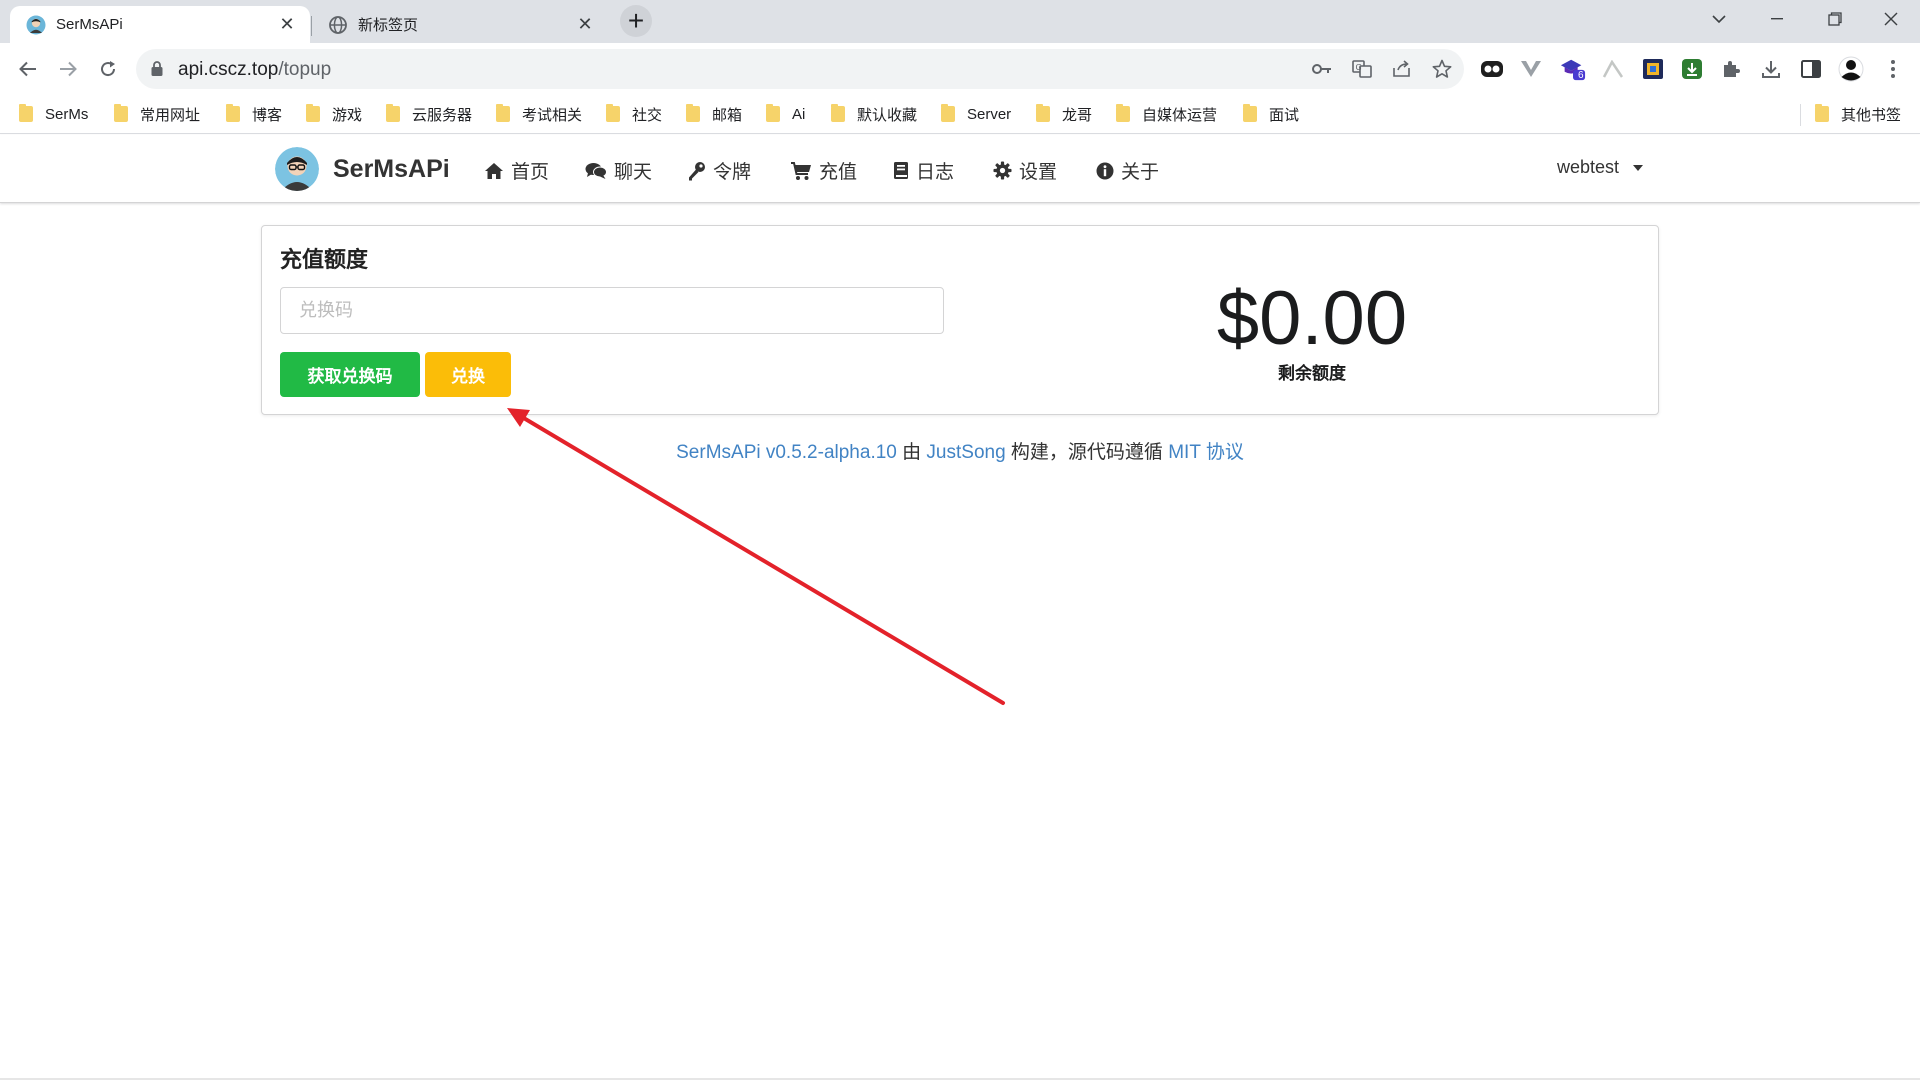 This screenshot has width=1920, height=1080. I want to click on bookmark-folder: 考试相关, so click(539, 114).